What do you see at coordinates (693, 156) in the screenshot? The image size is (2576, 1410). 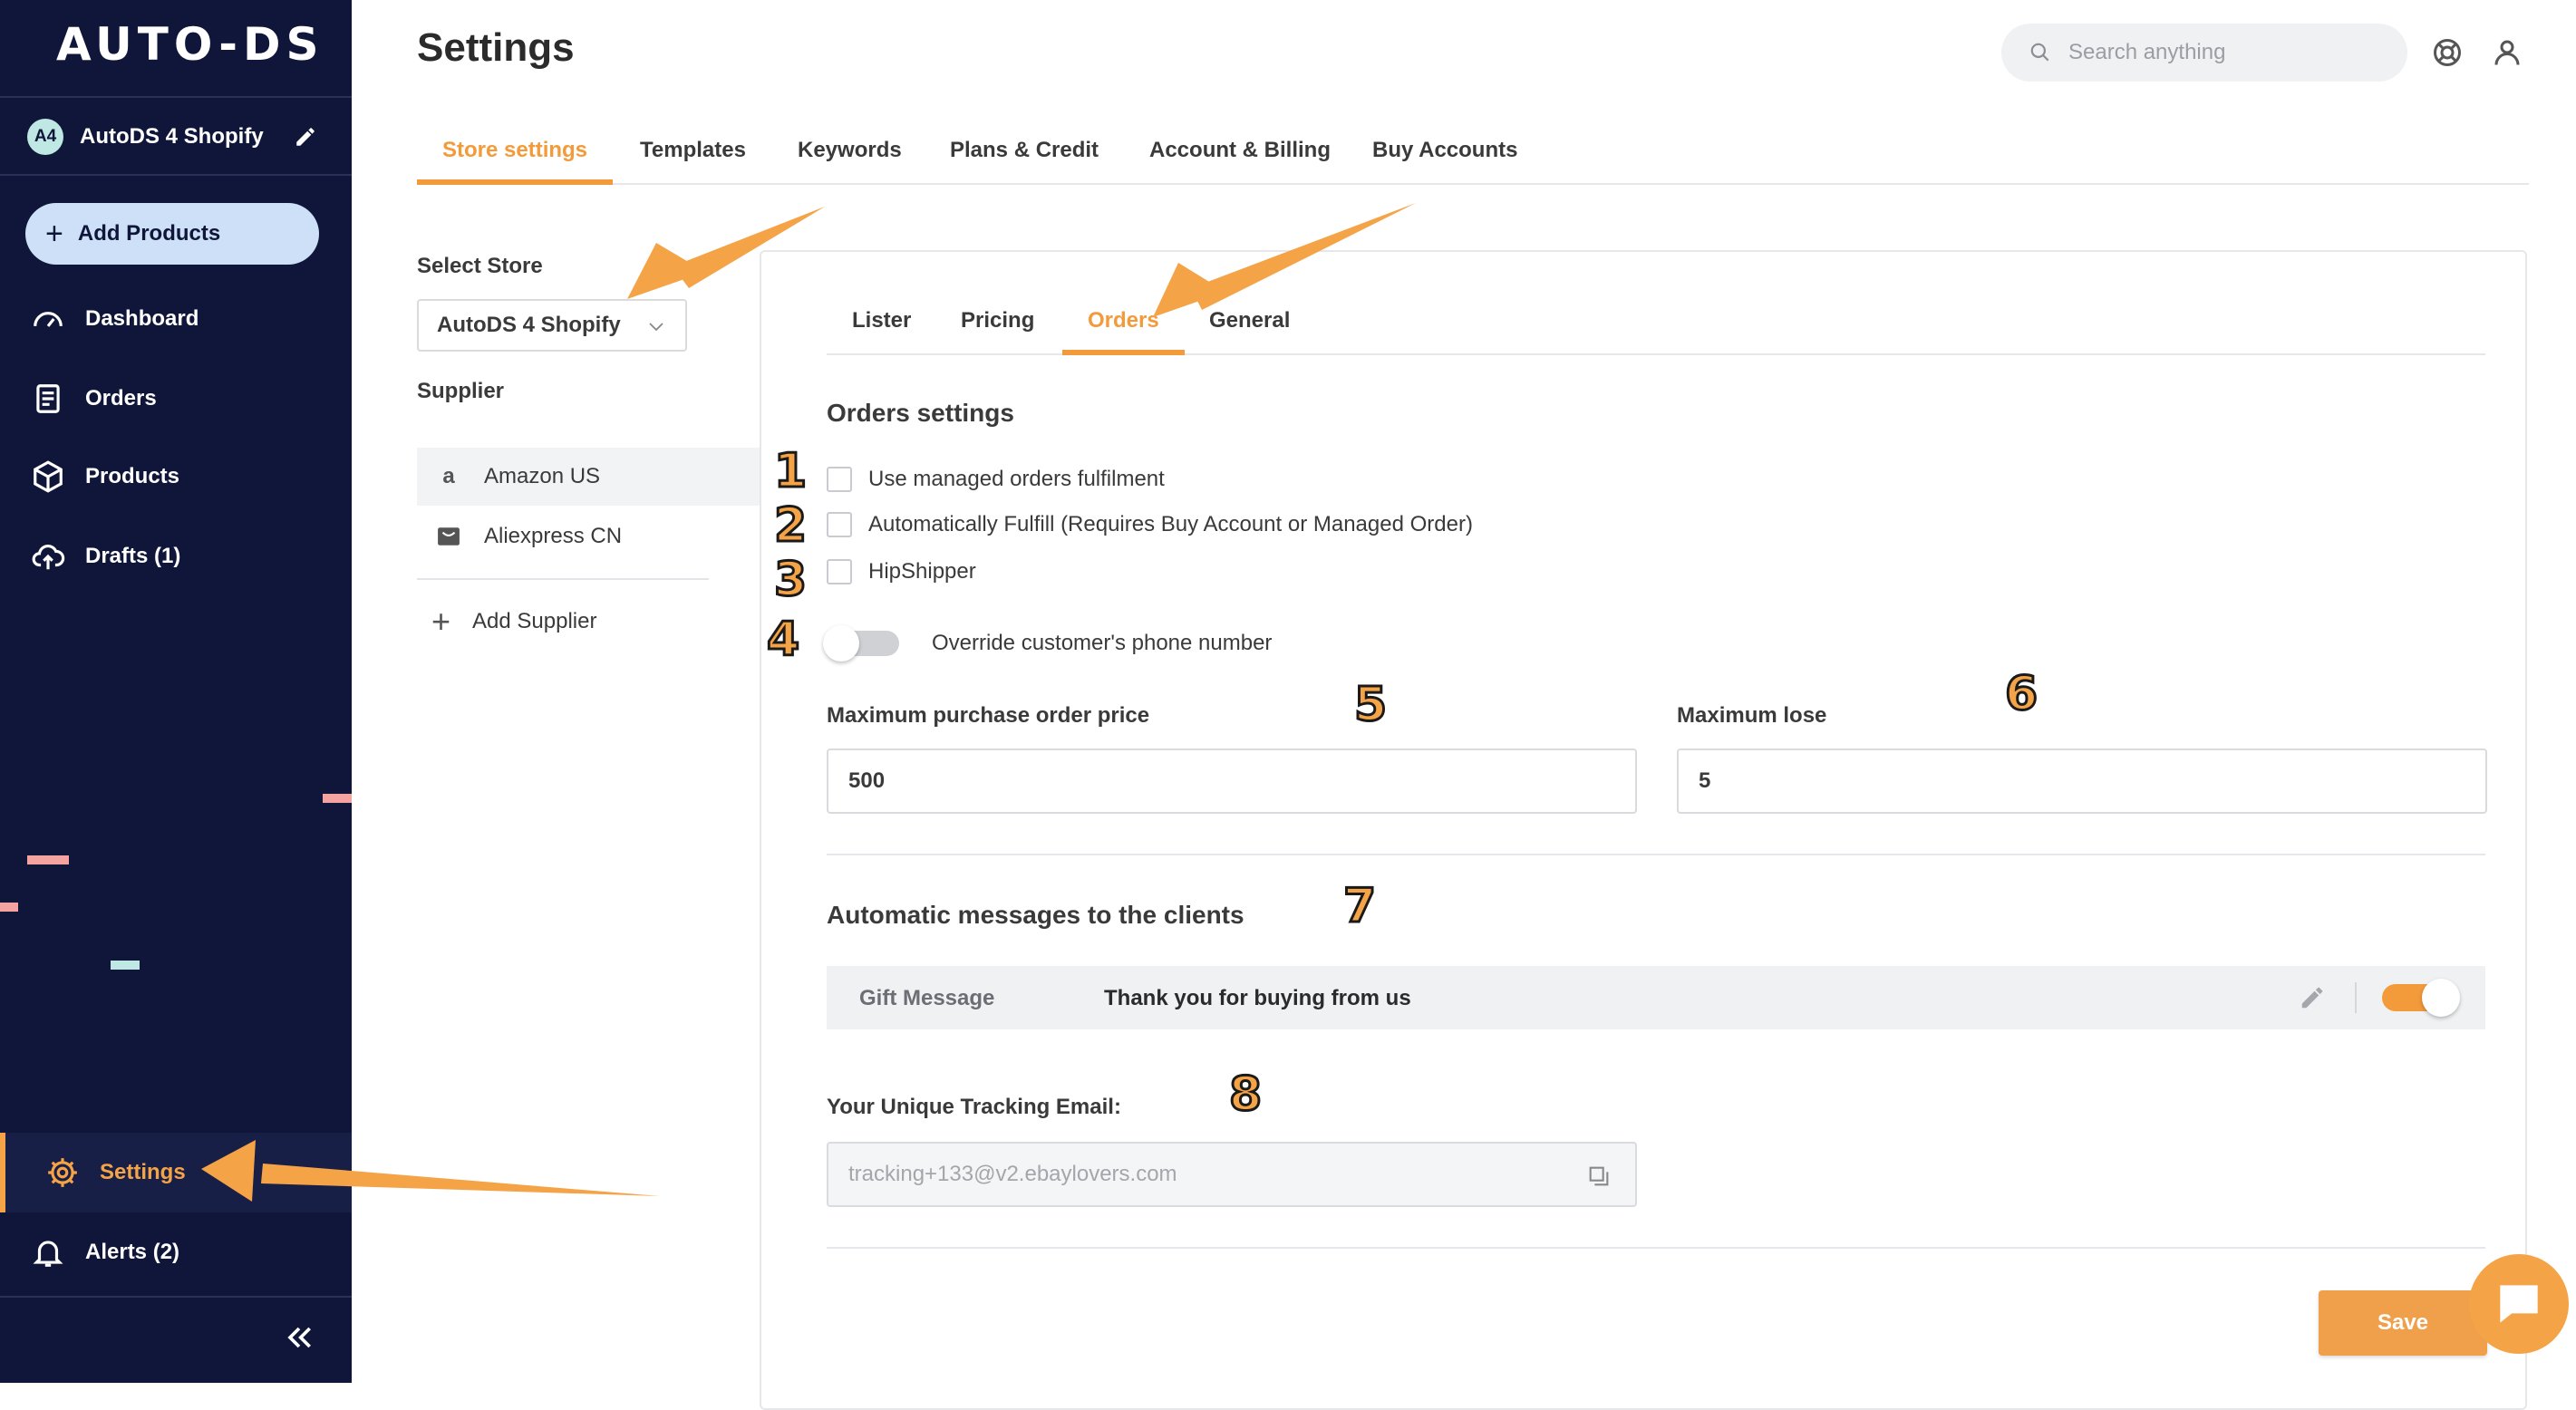 I see `tab-templates: Templates` at bounding box center [693, 156].